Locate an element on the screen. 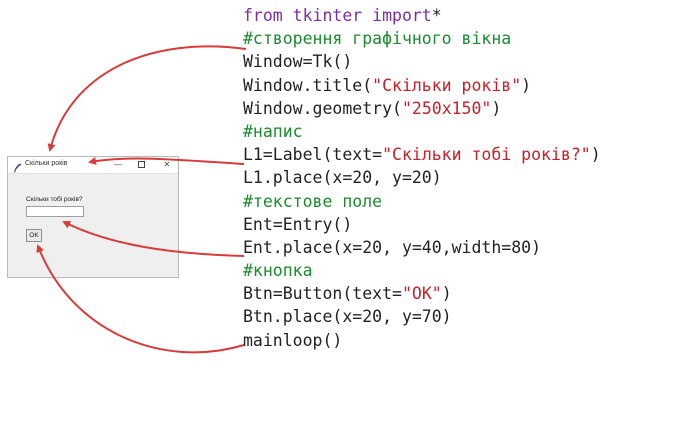 This screenshot has height=438, width=690. arrow-to-window is located at coordinates (147, 98).